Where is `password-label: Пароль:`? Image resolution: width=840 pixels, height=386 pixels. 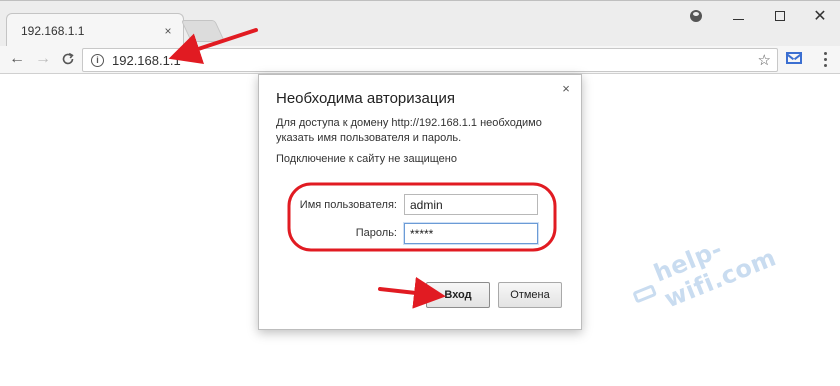 password-label: Пароль: is located at coordinates (376, 233).